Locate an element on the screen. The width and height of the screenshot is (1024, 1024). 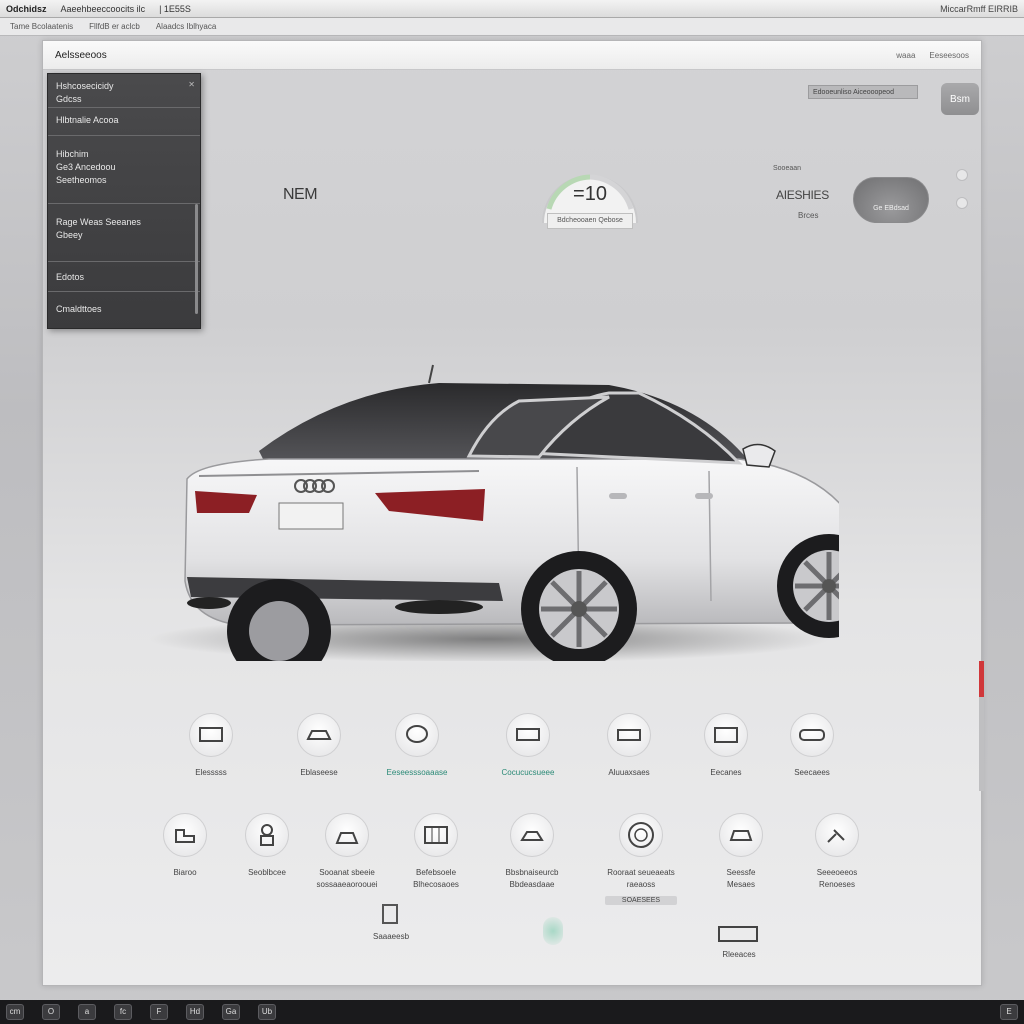
feature-tile: Rooraat seueaeats raeaoss SOAESEES is located at coordinates (641, 859).